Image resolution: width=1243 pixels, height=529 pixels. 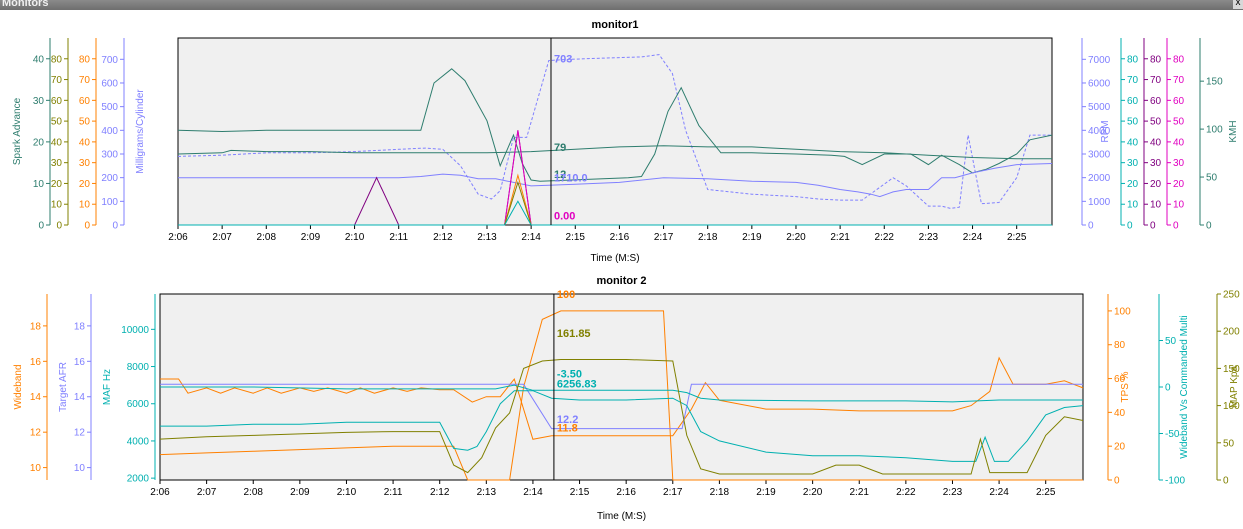 What do you see at coordinates (57, 163) in the screenshot?
I see `left-axis-tick-label: 30` at bounding box center [57, 163].